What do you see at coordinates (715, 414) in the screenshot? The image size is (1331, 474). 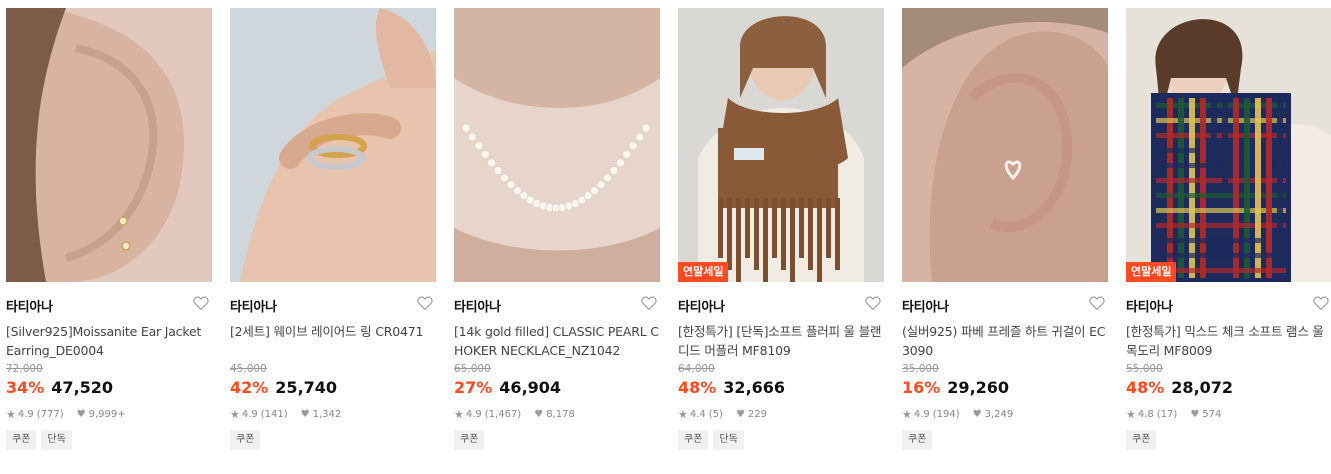 I see `review-count: (5)` at bounding box center [715, 414].